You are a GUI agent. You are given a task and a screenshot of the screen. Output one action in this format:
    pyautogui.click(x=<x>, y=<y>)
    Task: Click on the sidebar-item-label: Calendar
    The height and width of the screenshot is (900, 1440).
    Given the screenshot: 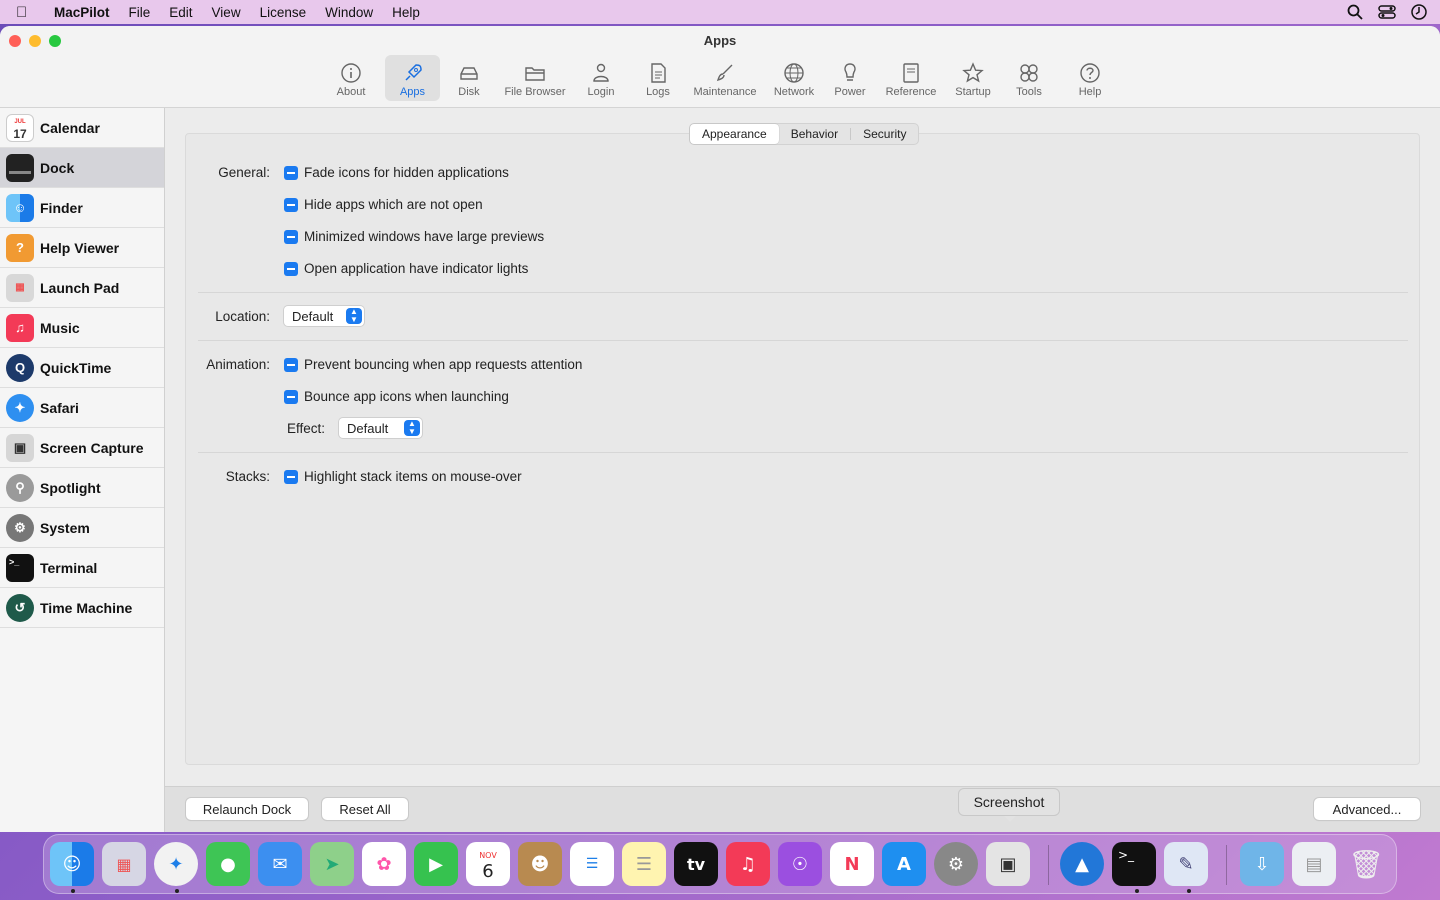 What is the action you would take?
    pyautogui.click(x=70, y=127)
    